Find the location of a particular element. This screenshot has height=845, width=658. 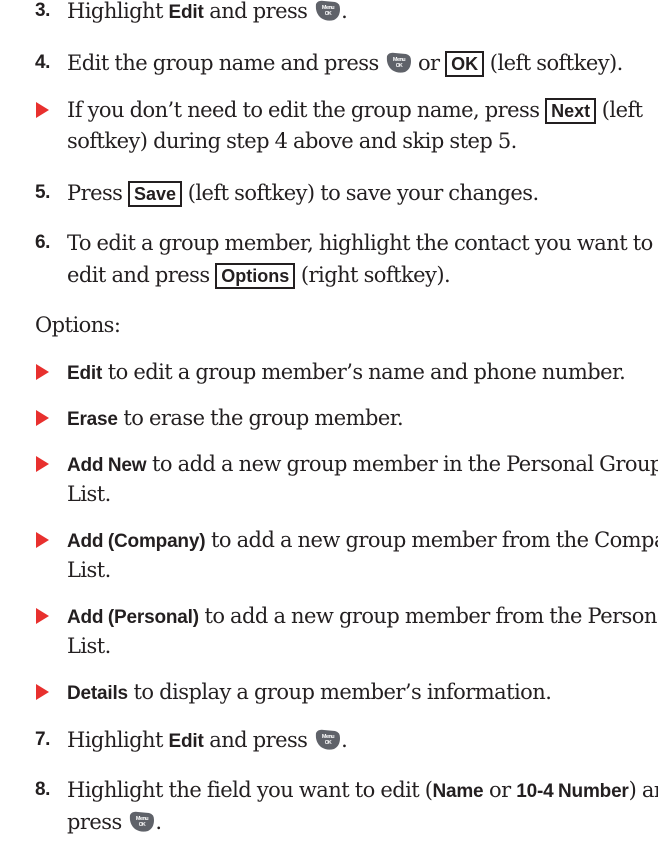

option-add-new-line-2: List. is located at coordinates (89, 494).